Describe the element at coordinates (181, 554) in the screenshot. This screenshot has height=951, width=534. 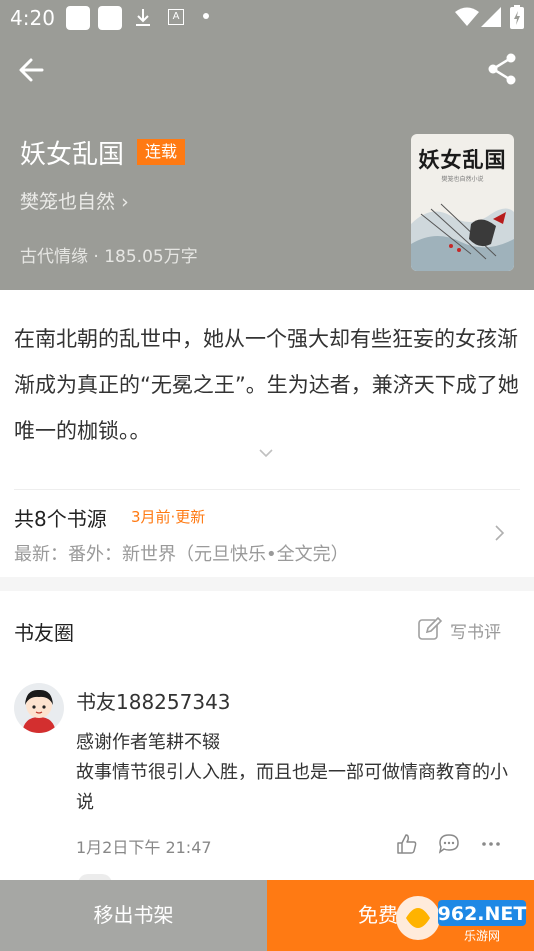
I see `latest-chapter: 最新：番外：新世界（元旦快乐•全文完）` at that location.